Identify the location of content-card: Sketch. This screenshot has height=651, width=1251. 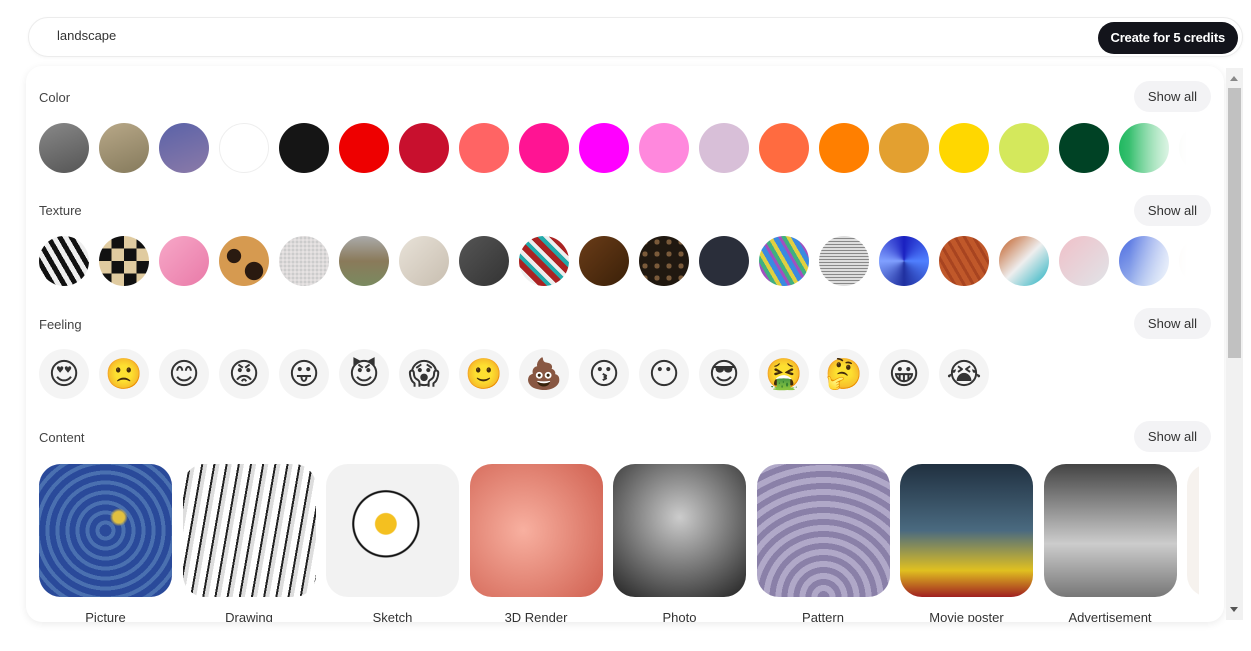
(392, 543).